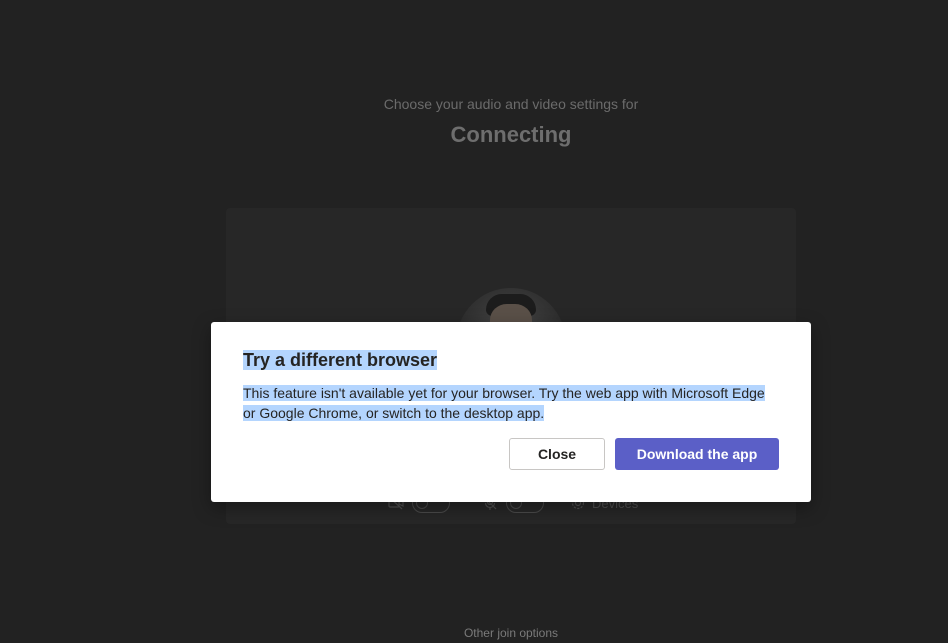  What do you see at coordinates (511, 360) in the screenshot?
I see `dialog-title: Try a different browser` at bounding box center [511, 360].